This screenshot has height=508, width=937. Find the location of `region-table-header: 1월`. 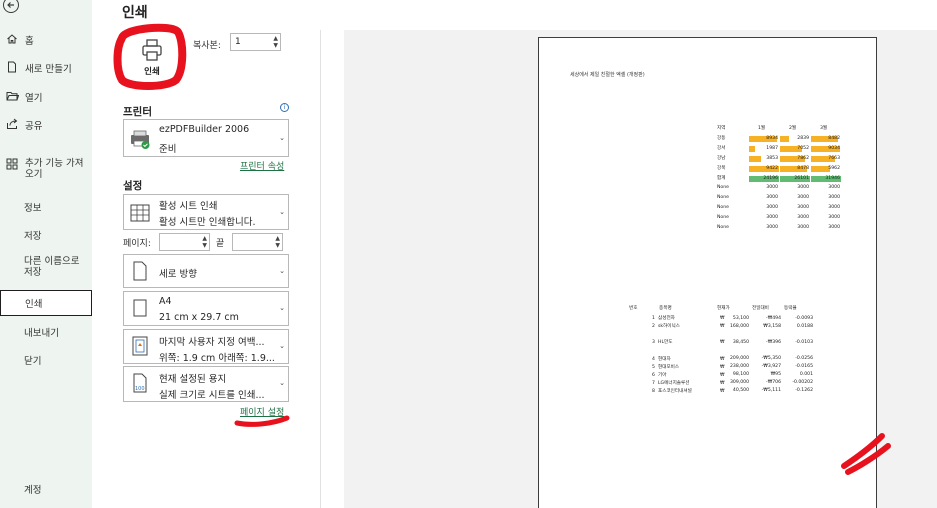

region-table-header: 1월 is located at coordinates (762, 128).